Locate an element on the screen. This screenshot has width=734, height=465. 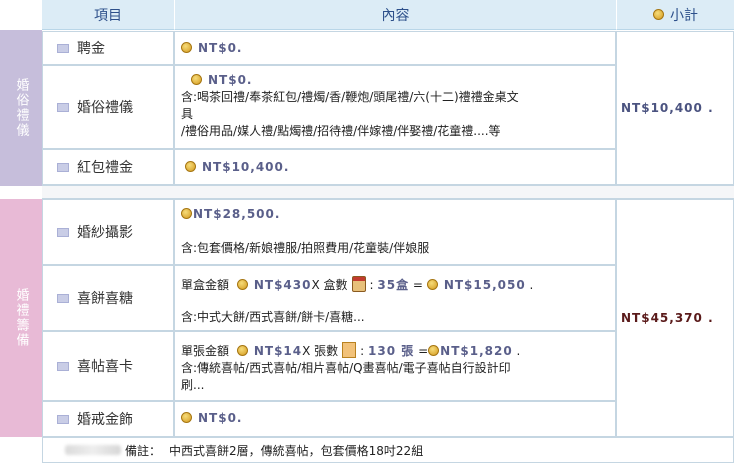
unit-price-value: NT$430 is located at coordinates (282, 285).